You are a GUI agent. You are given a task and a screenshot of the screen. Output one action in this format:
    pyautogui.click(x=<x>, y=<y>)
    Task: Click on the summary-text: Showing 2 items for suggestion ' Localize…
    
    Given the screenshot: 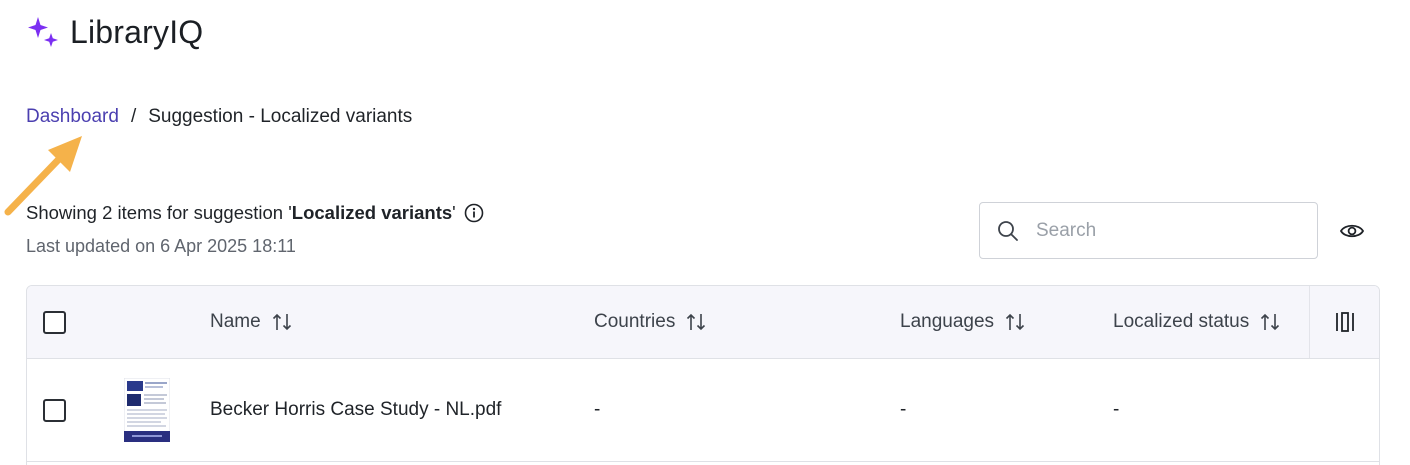 What is the action you would take?
    pyautogui.click(x=255, y=213)
    